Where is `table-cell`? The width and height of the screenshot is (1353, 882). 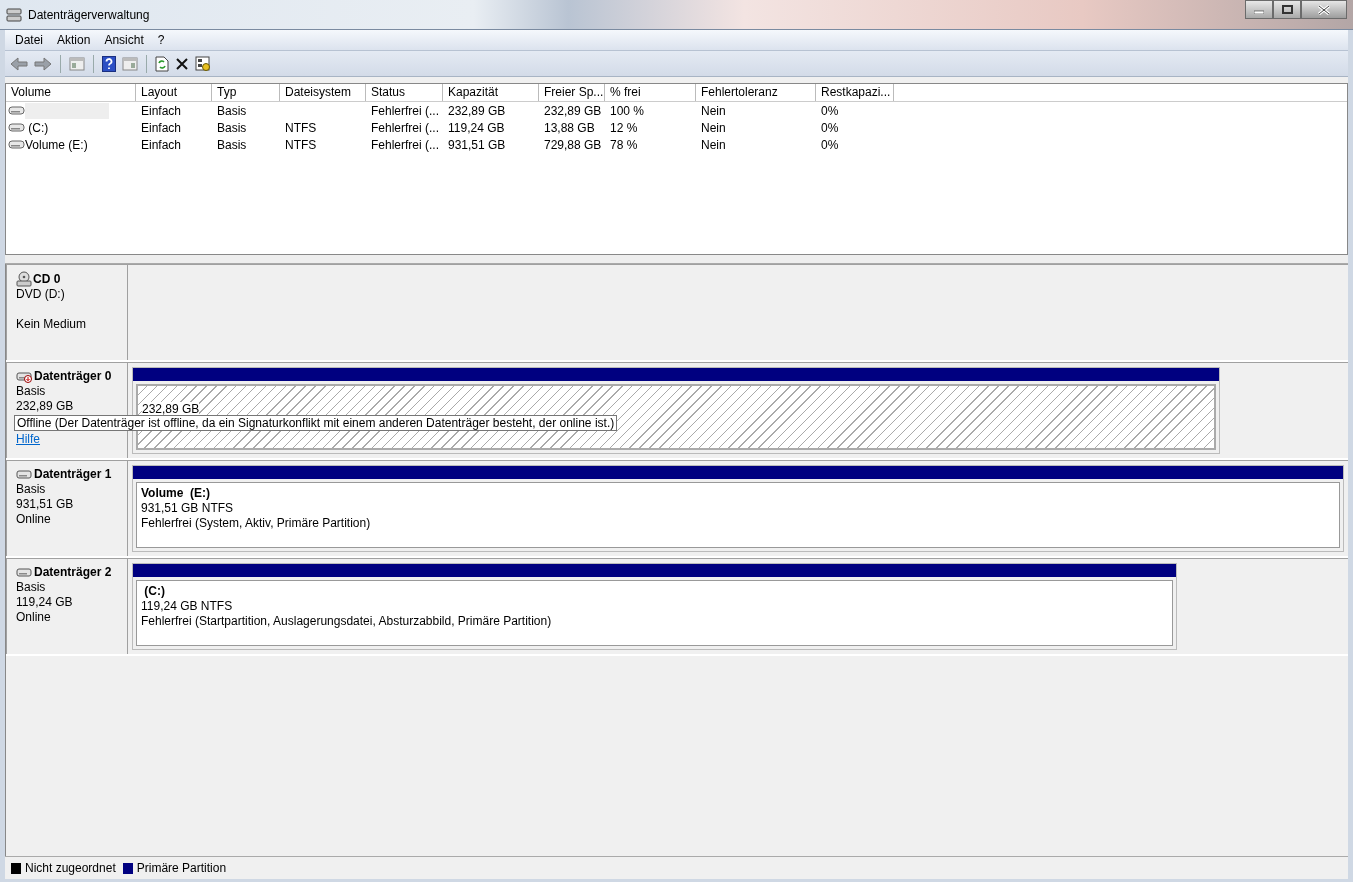 table-cell is located at coordinates (67, 110).